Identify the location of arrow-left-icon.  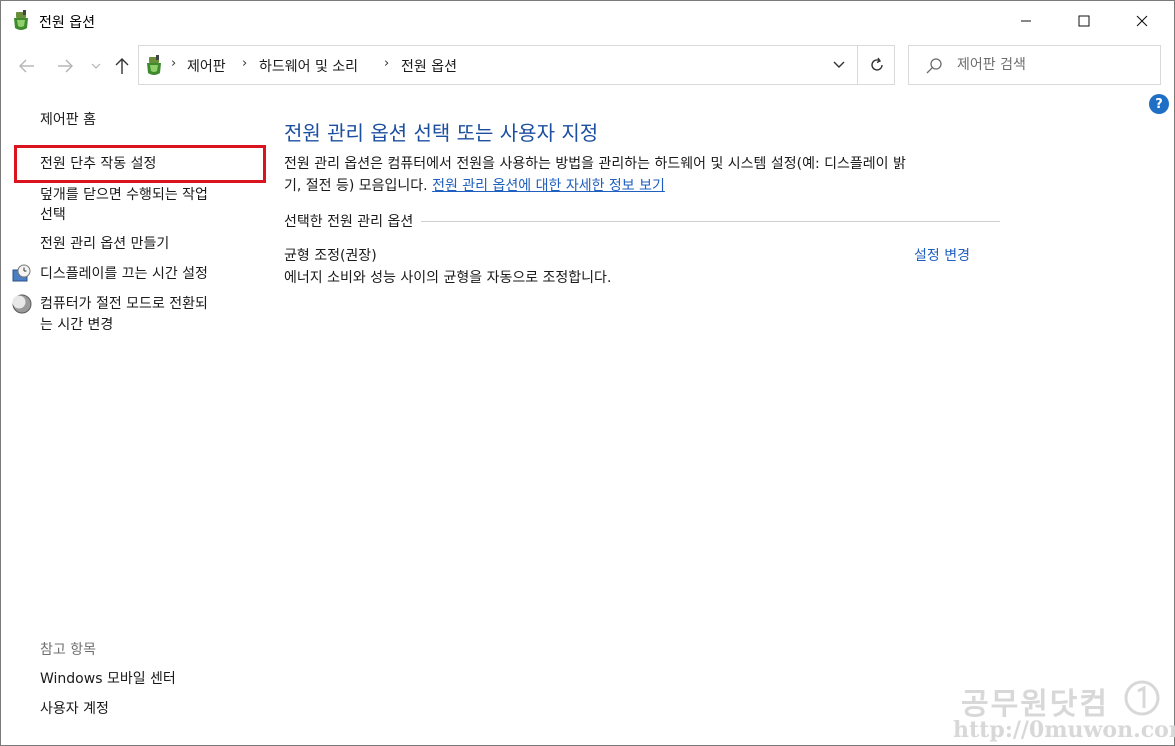
(26, 66).